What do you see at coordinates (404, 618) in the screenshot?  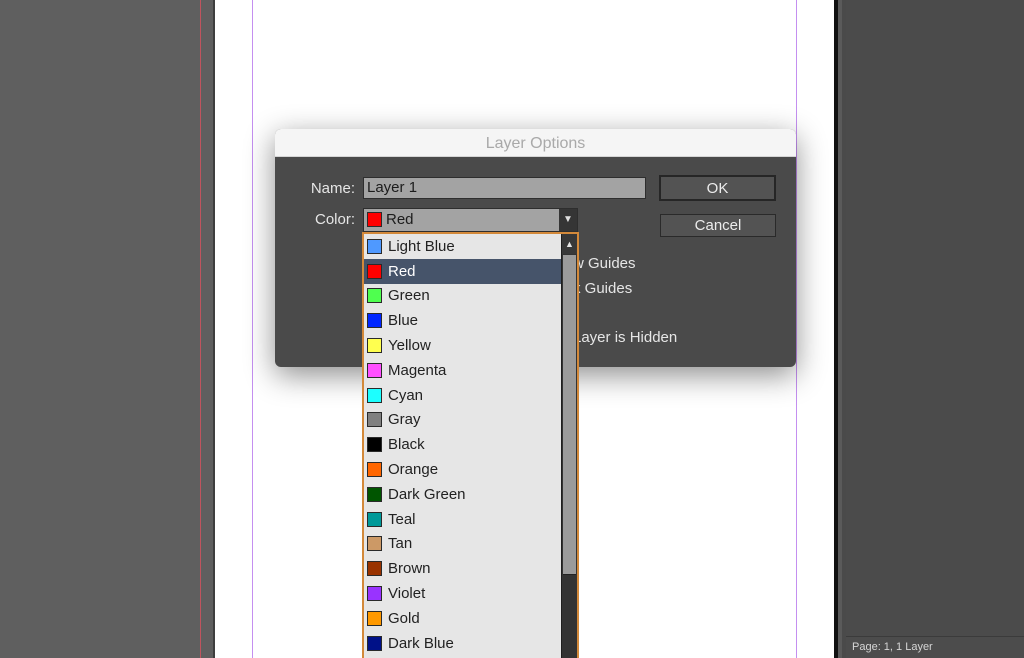 I see `color-option-label: Gold` at bounding box center [404, 618].